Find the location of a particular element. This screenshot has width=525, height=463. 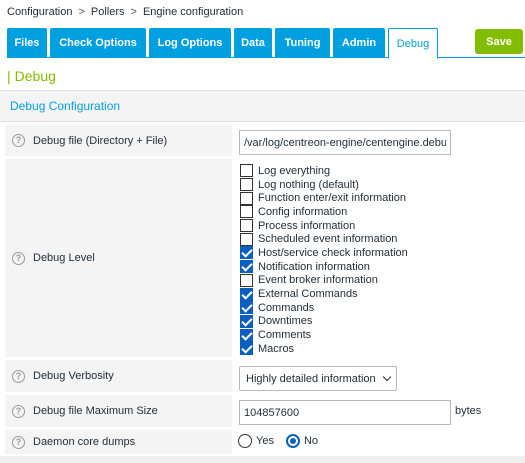

debug-level-option: Scheduled event information is located at coordinates (324, 239).